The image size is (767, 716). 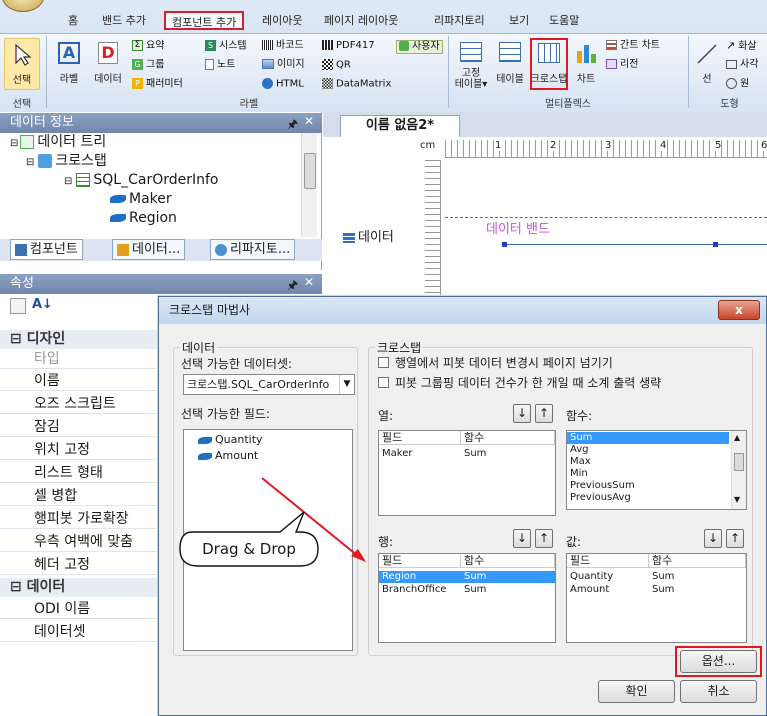 I want to click on annotation-overlay, so click(x=272, y=522).